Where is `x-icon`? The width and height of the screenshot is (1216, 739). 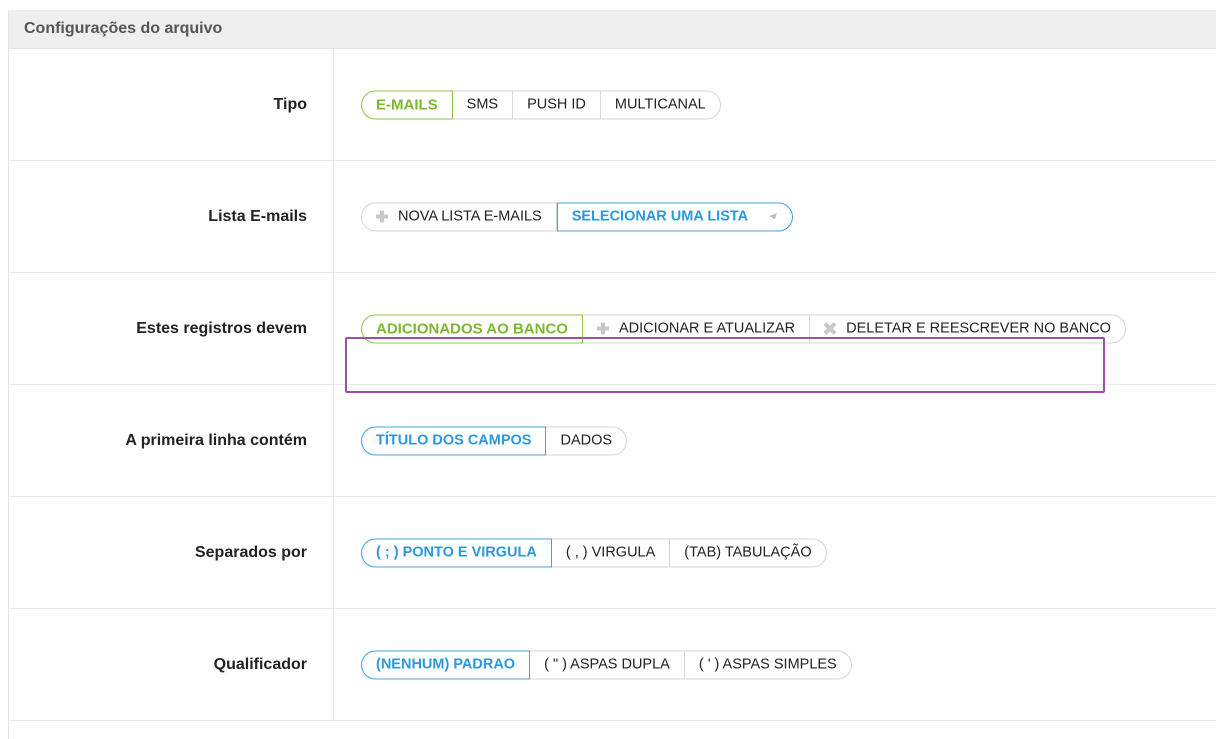 x-icon is located at coordinates (830, 329).